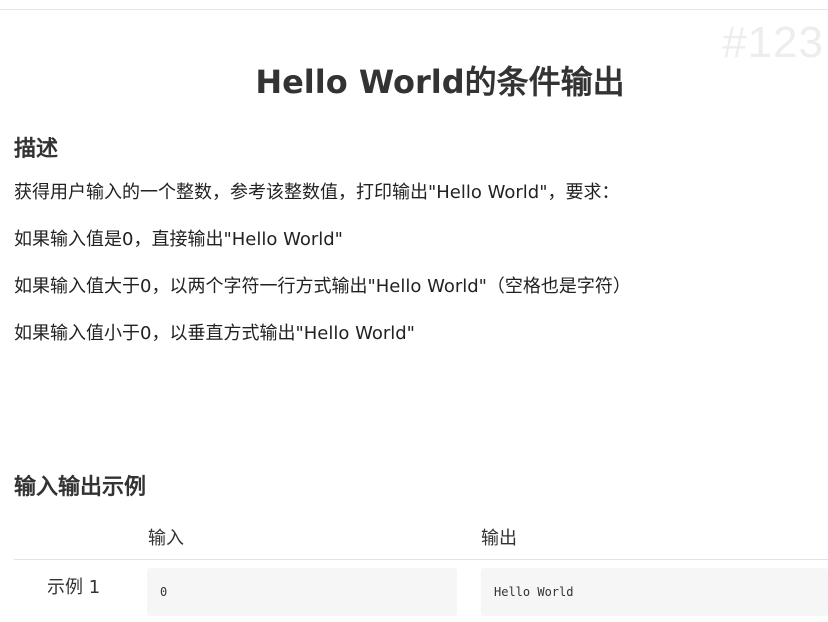 This screenshot has height=622, width=828. What do you see at coordinates (166, 538) in the screenshot?
I see `input-column-header: 输入` at bounding box center [166, 538].